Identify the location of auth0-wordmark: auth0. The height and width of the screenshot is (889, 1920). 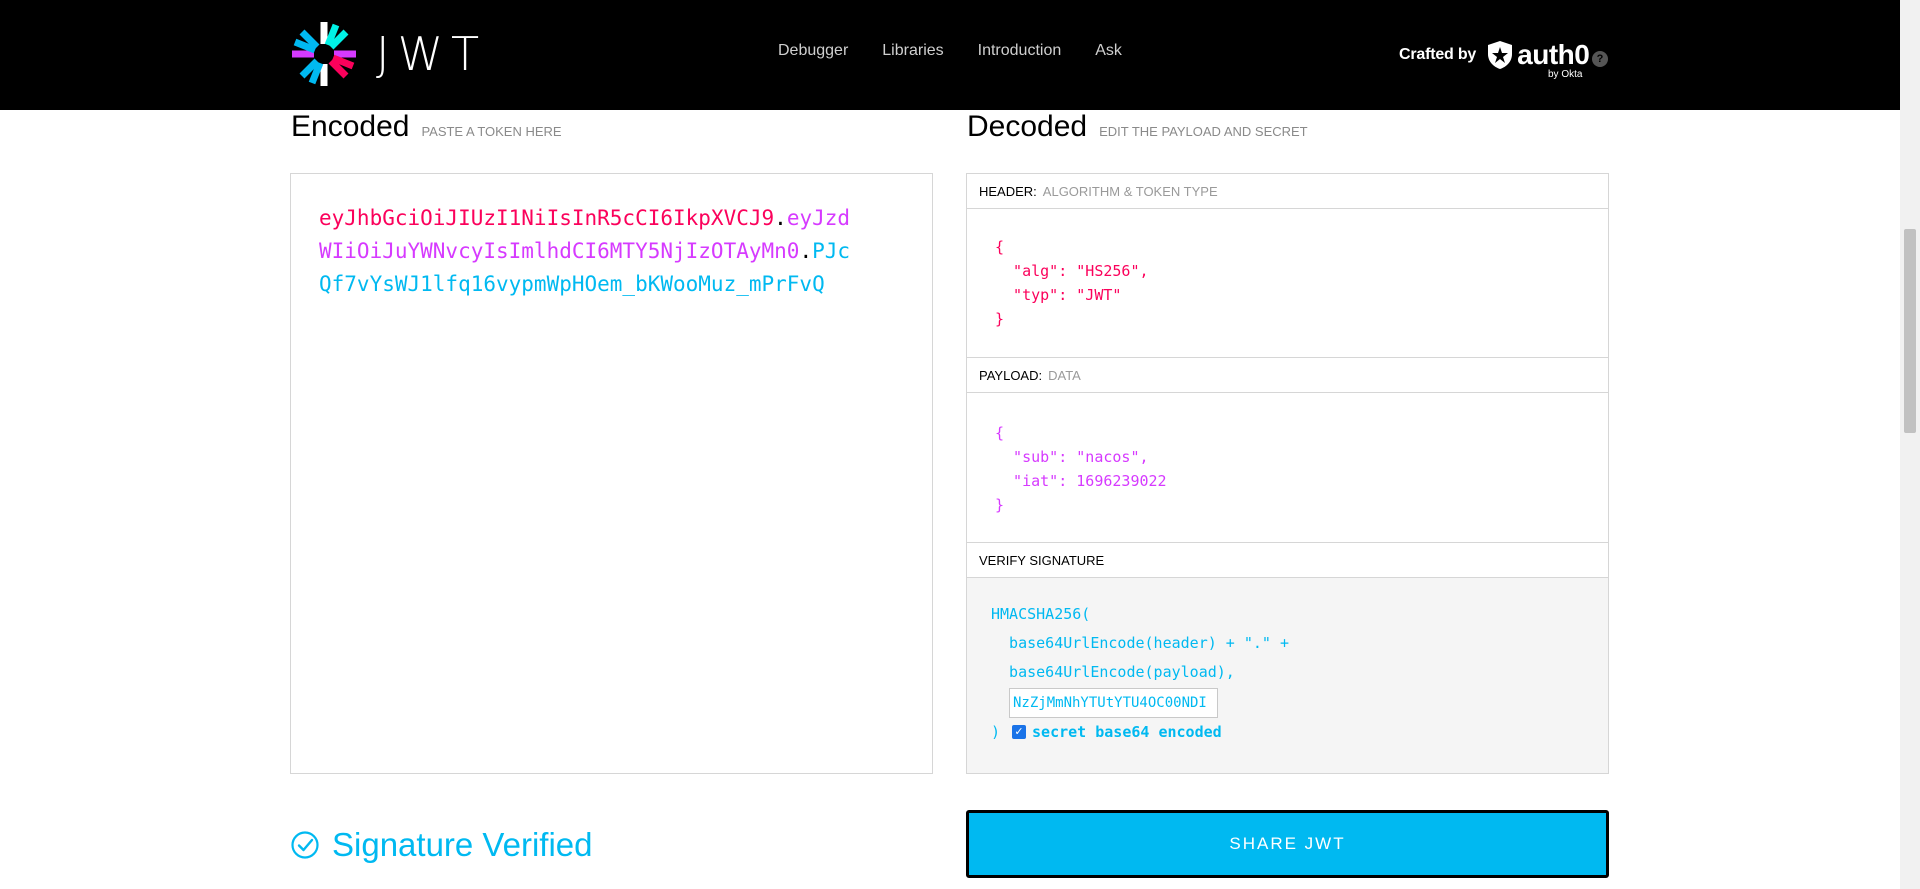
(1553, 54).